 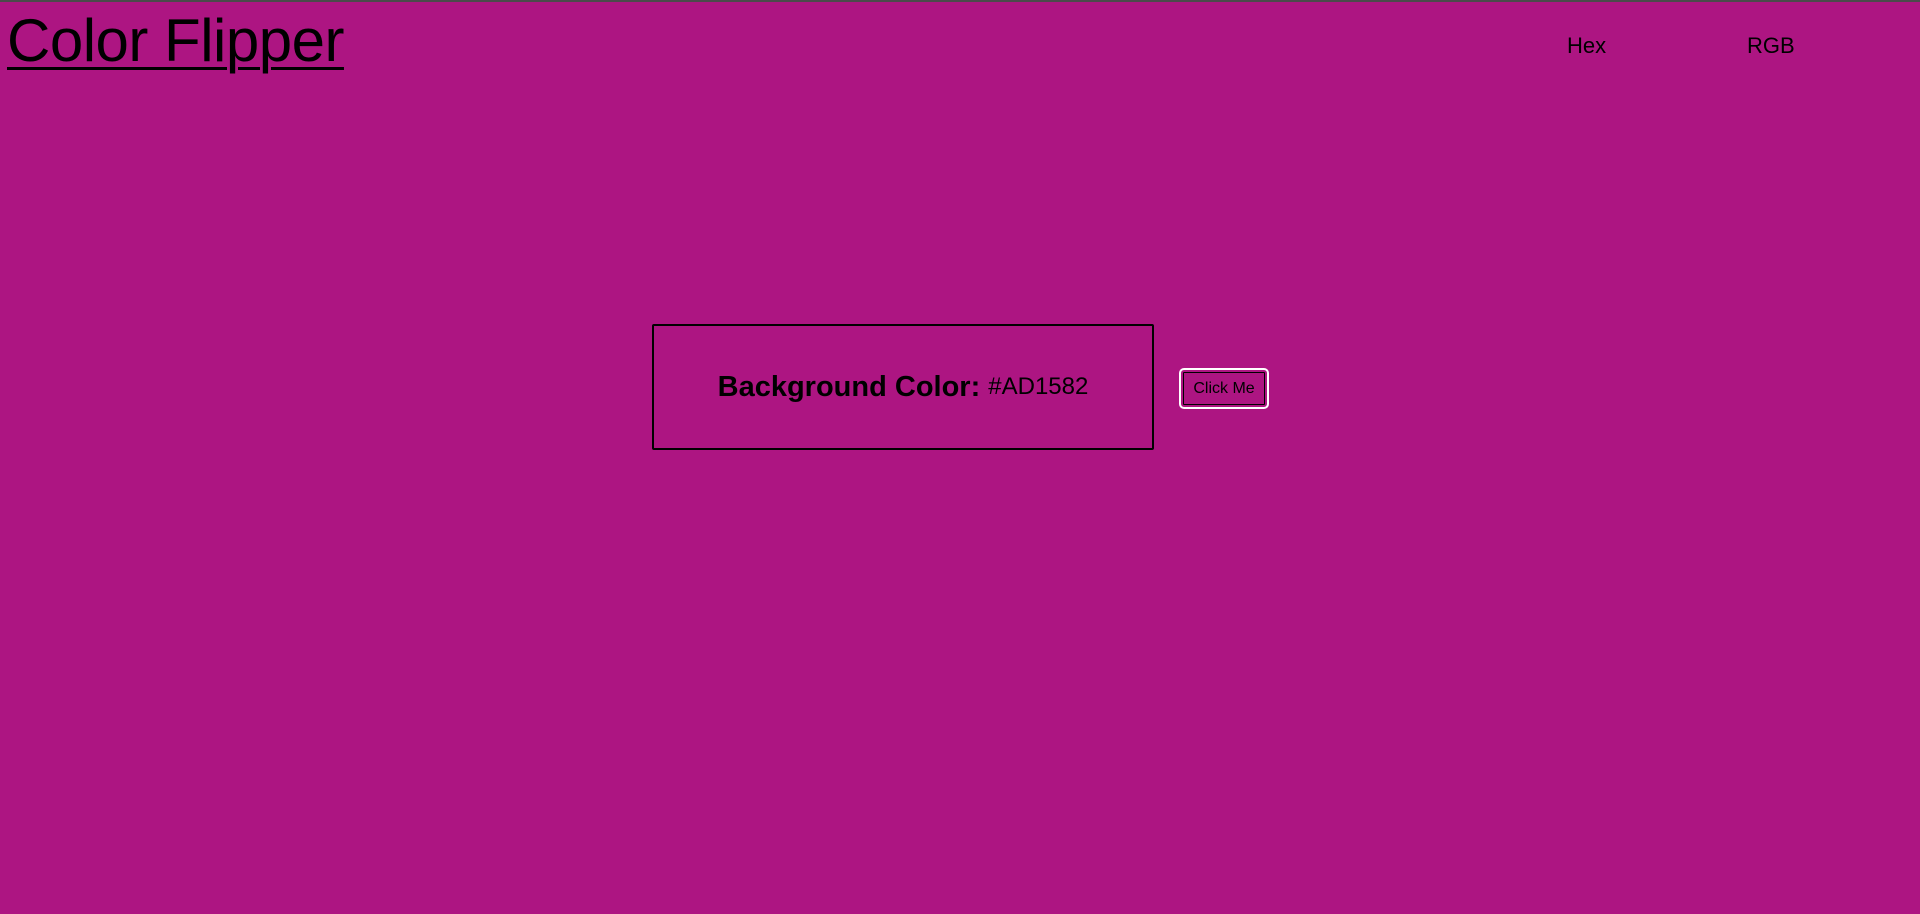 I want to click on background-color-box: Background Color: #AD1582, so click(x=903, y=387).